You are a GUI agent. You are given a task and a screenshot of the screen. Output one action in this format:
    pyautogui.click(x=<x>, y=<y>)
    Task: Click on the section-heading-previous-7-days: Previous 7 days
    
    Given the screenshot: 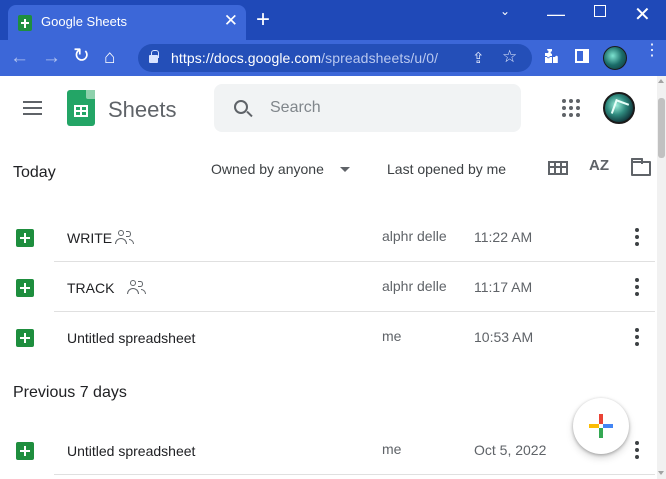 What is the action you would take?
    pyautogui.click(x=70, y=392)
    